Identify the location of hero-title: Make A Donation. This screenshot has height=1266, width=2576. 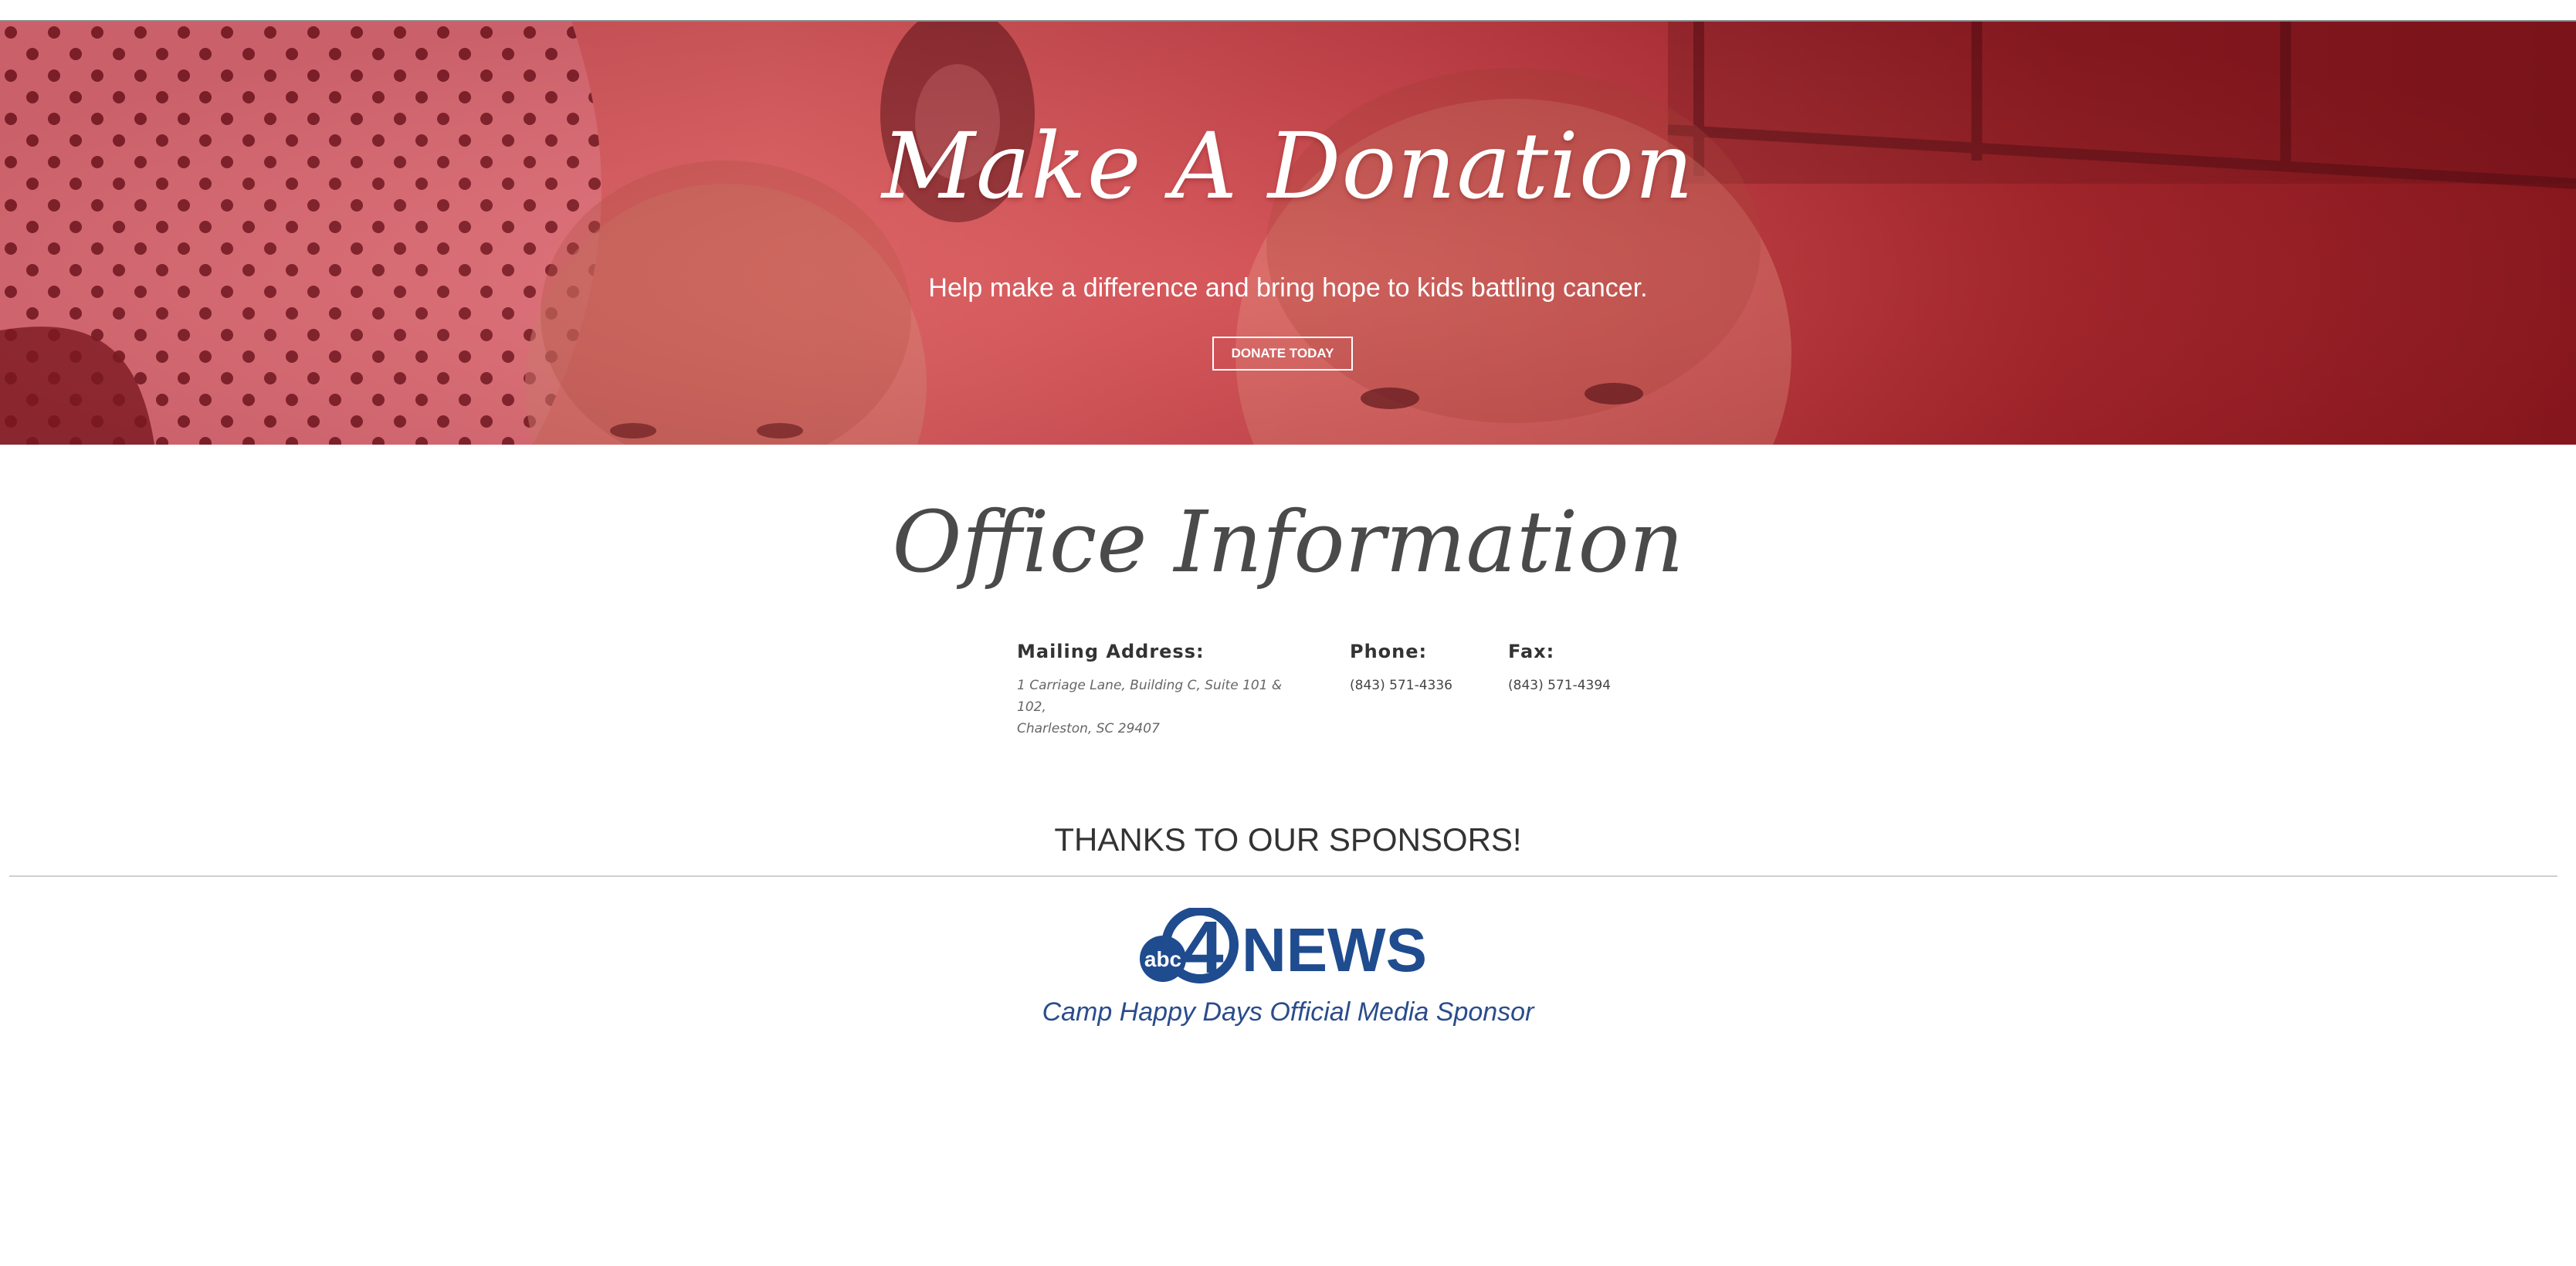
(1288, 166).